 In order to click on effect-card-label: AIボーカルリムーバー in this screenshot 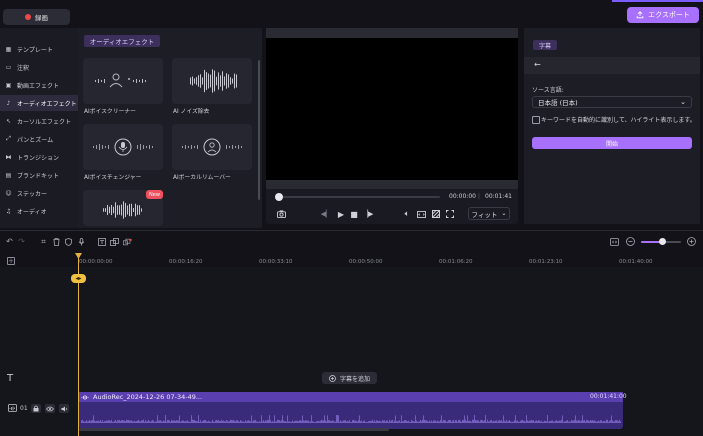, I will do `click(202, 178)`.